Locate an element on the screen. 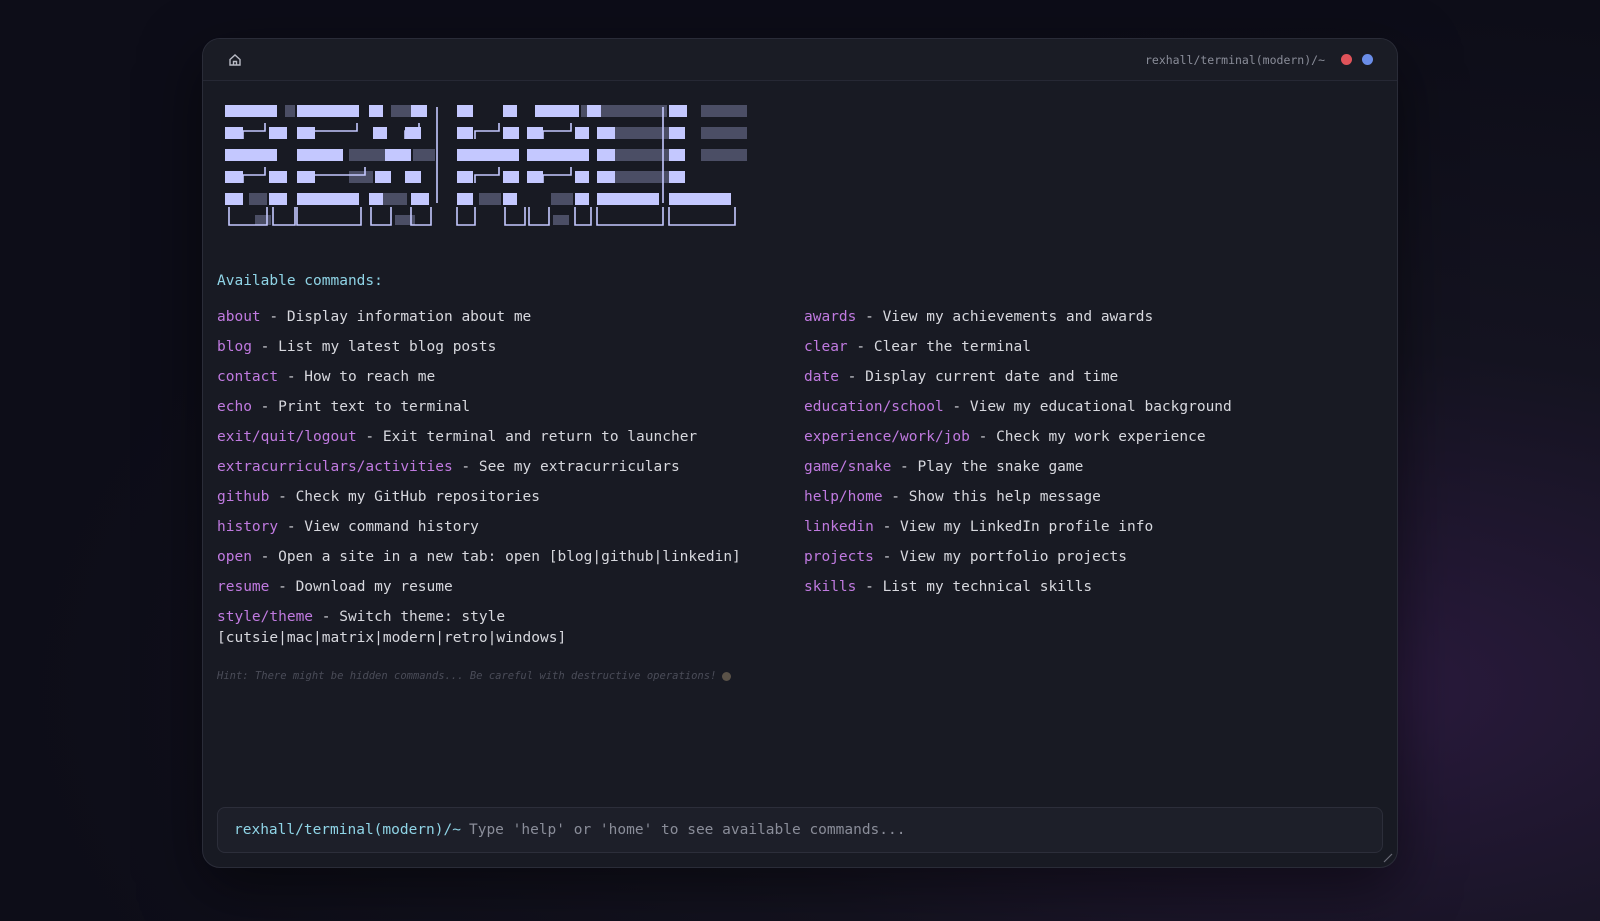 Image resolution: width=1600 pixels, height=921 pixels. command-description: - Check my work experience is located at coordinates (1087, 437).